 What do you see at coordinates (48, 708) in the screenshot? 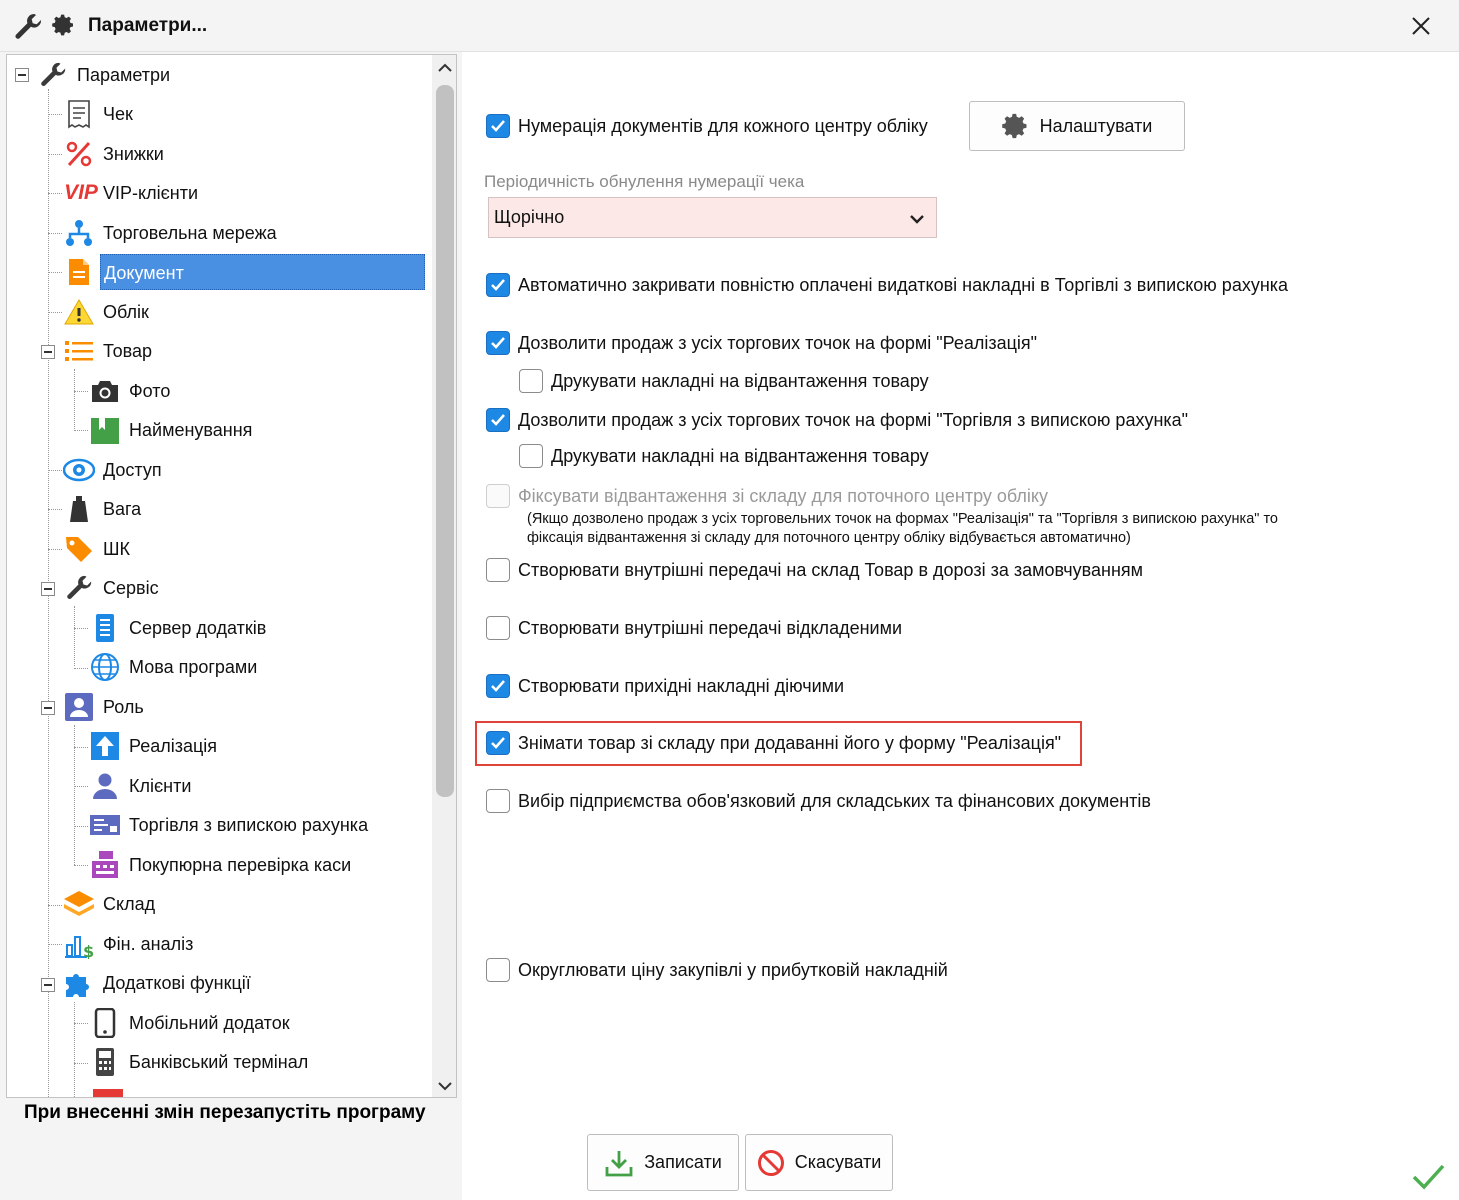
I see `expander-rol` at bounding box center [48, 708].